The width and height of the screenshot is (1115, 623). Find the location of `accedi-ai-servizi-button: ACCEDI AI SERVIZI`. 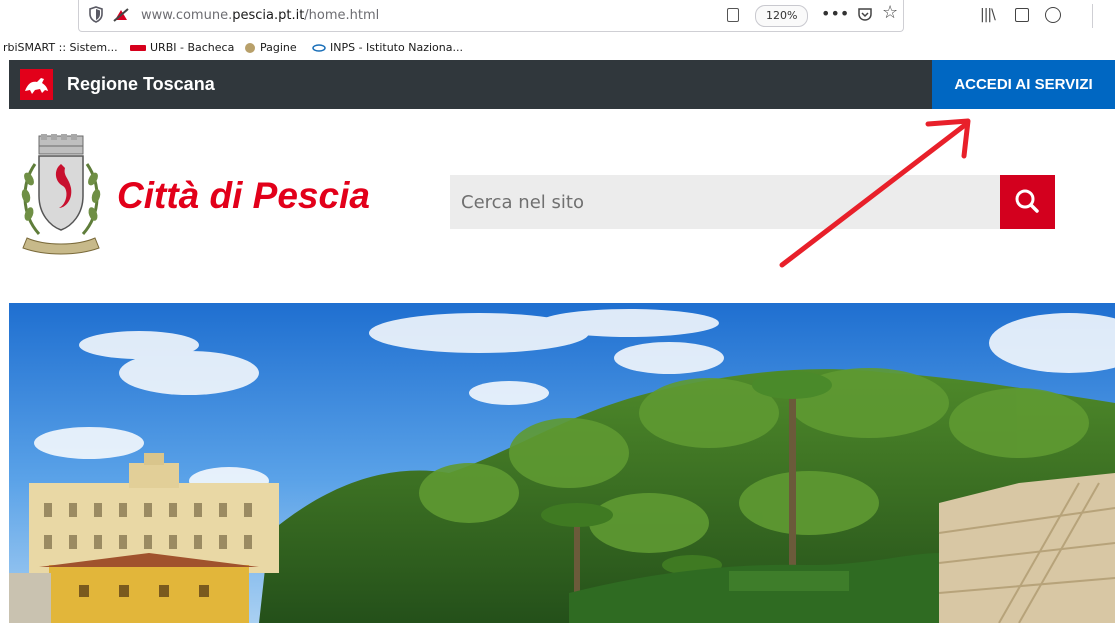

accedi-ai-servizi-button: ACCEDI AI SERVIZI is located at coordinates (1023, 84).